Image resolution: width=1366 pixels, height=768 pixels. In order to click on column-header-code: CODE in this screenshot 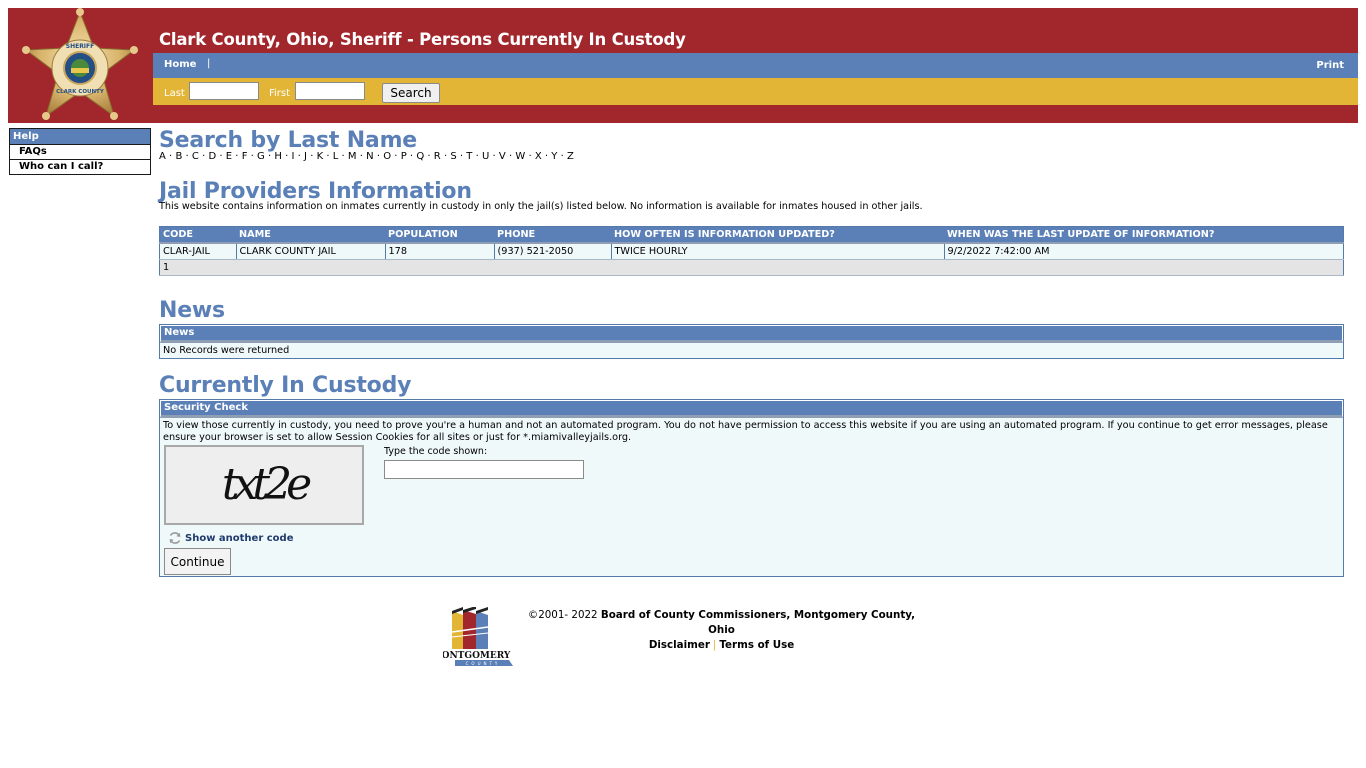, I will do `click(197, 235)`.